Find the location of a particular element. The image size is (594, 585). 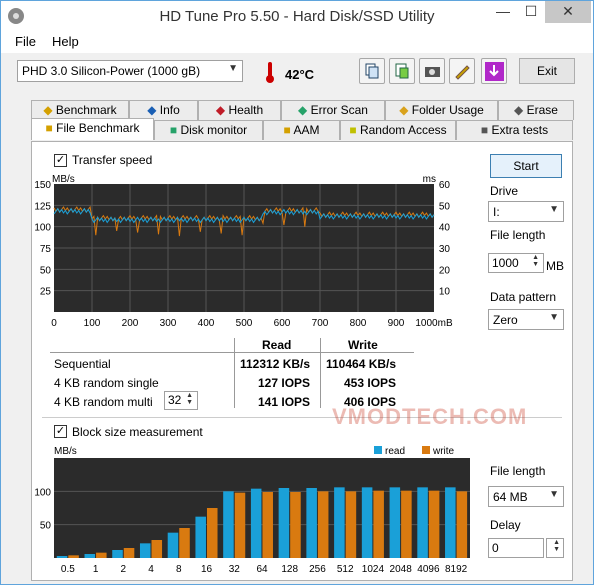

monitor-icon: ■ is located at coordinates (175, 130).